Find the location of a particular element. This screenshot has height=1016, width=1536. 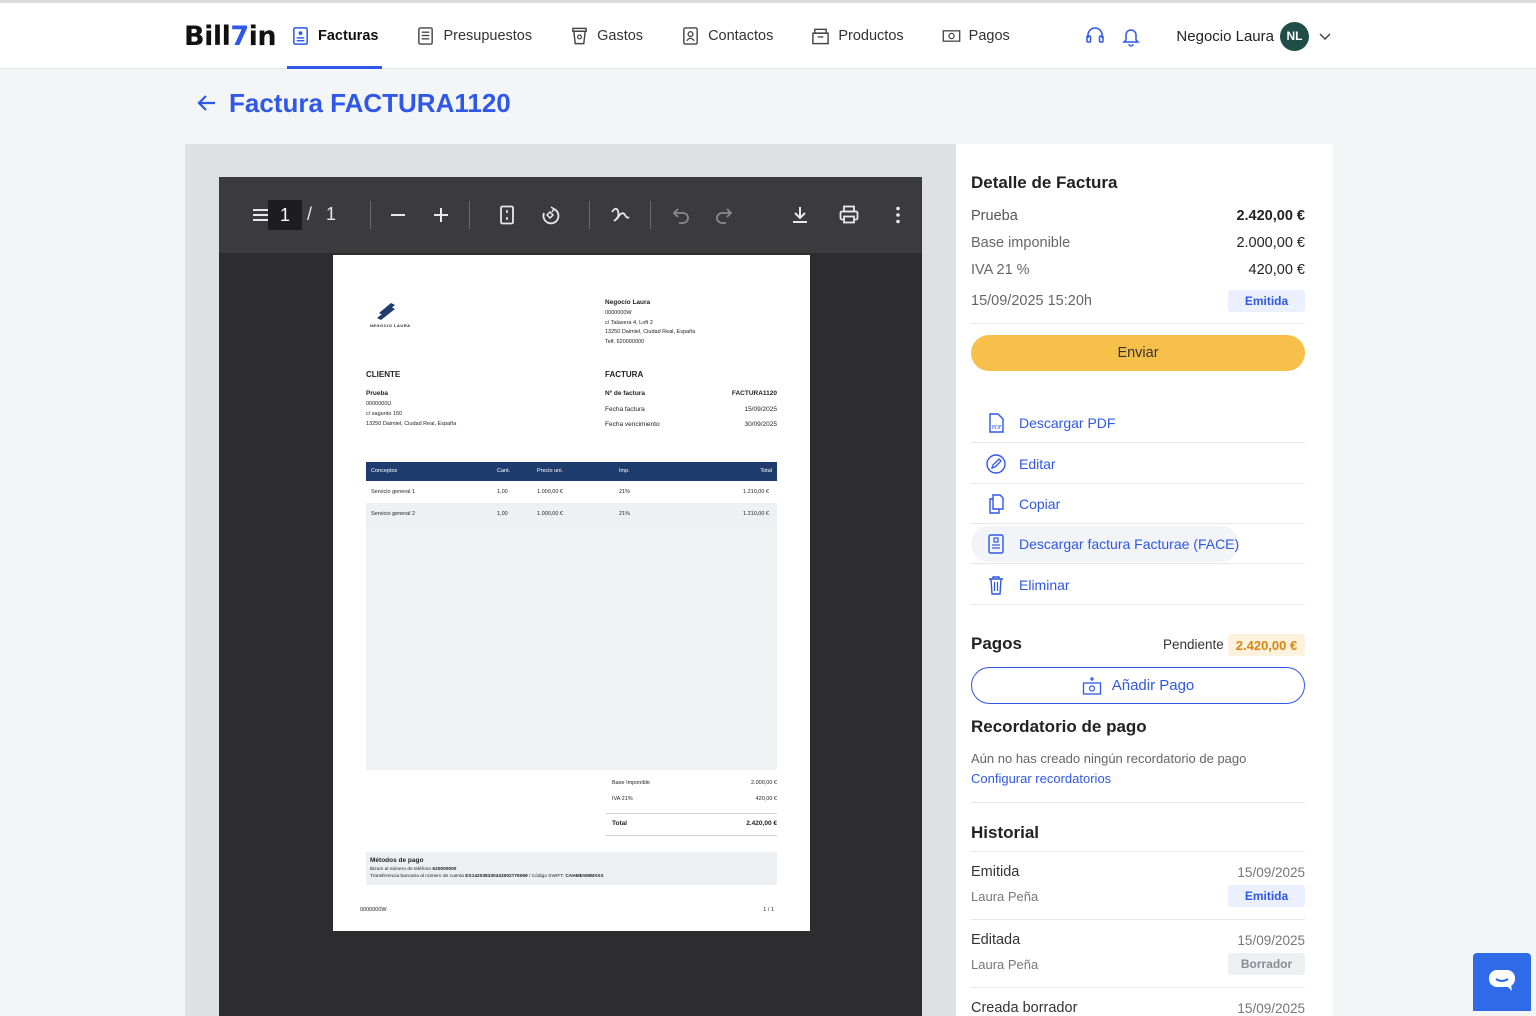

user-name: Negocio Laura is located at coordinates (1225, 36).